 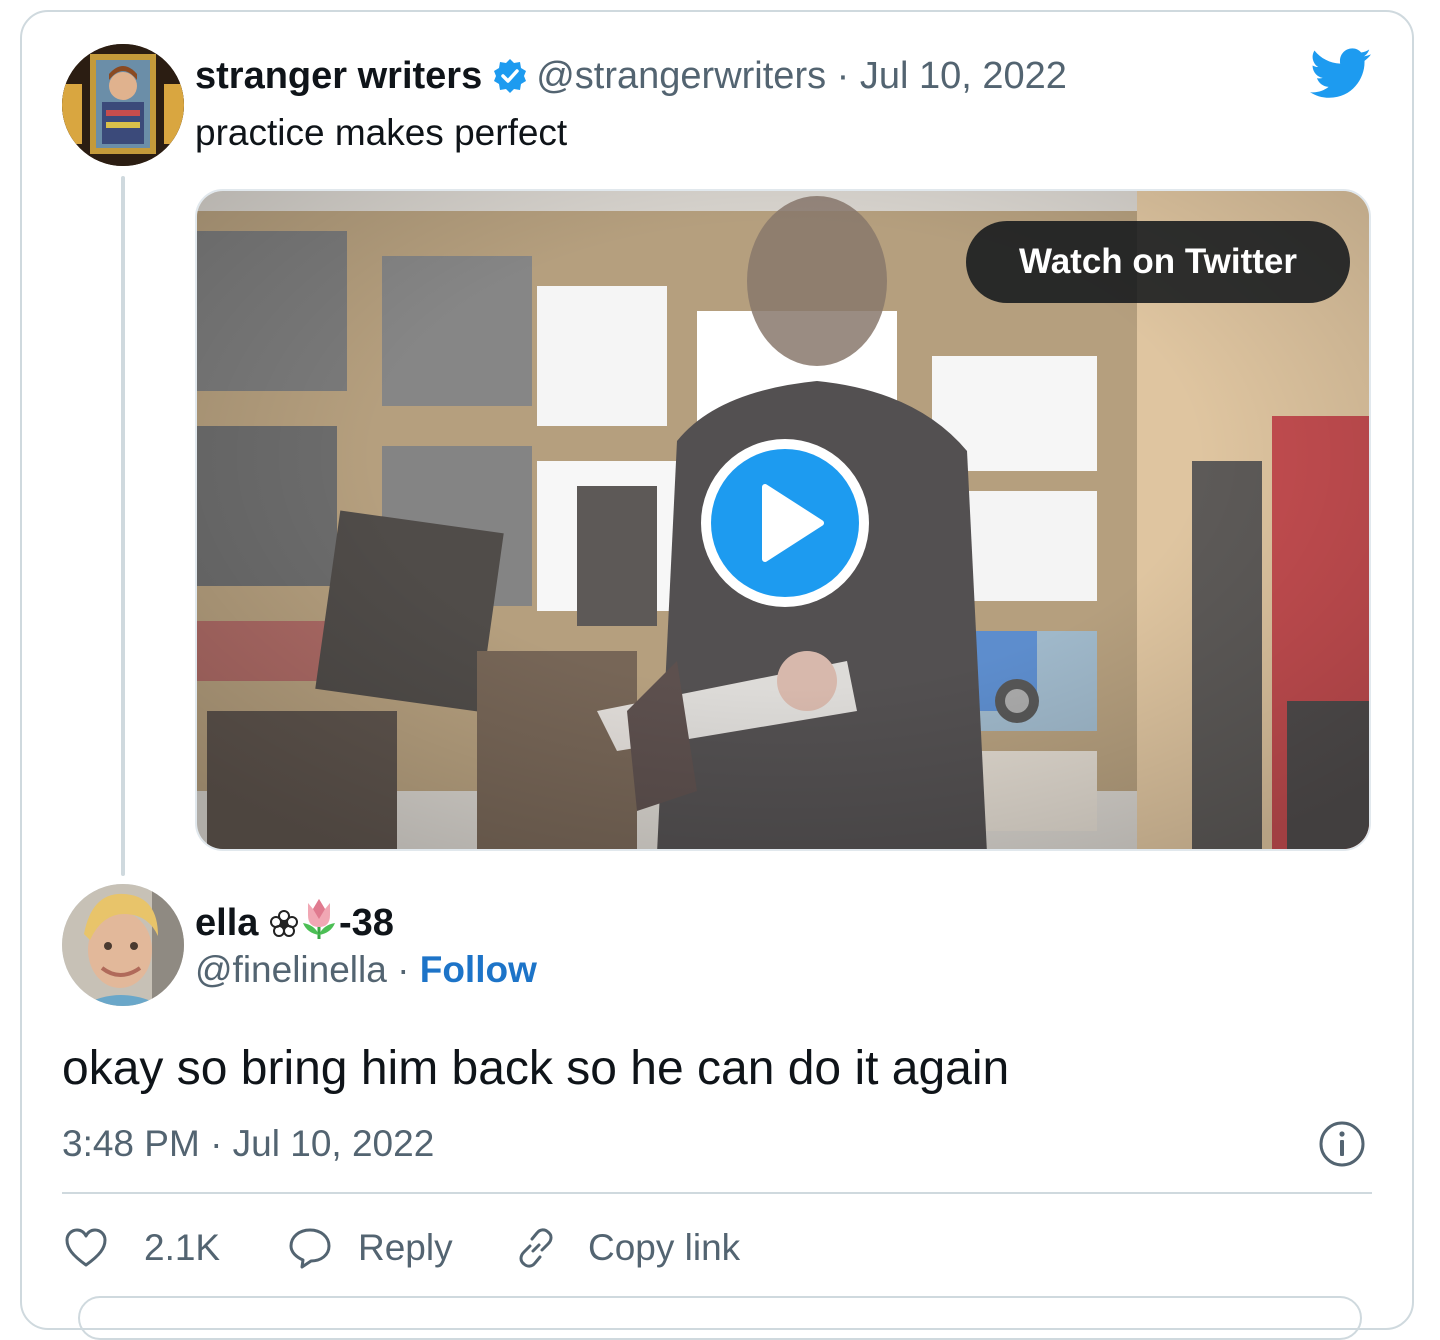 I want to click on author-handle-line: @finelinella · Follow, so click(x=366, y=970).